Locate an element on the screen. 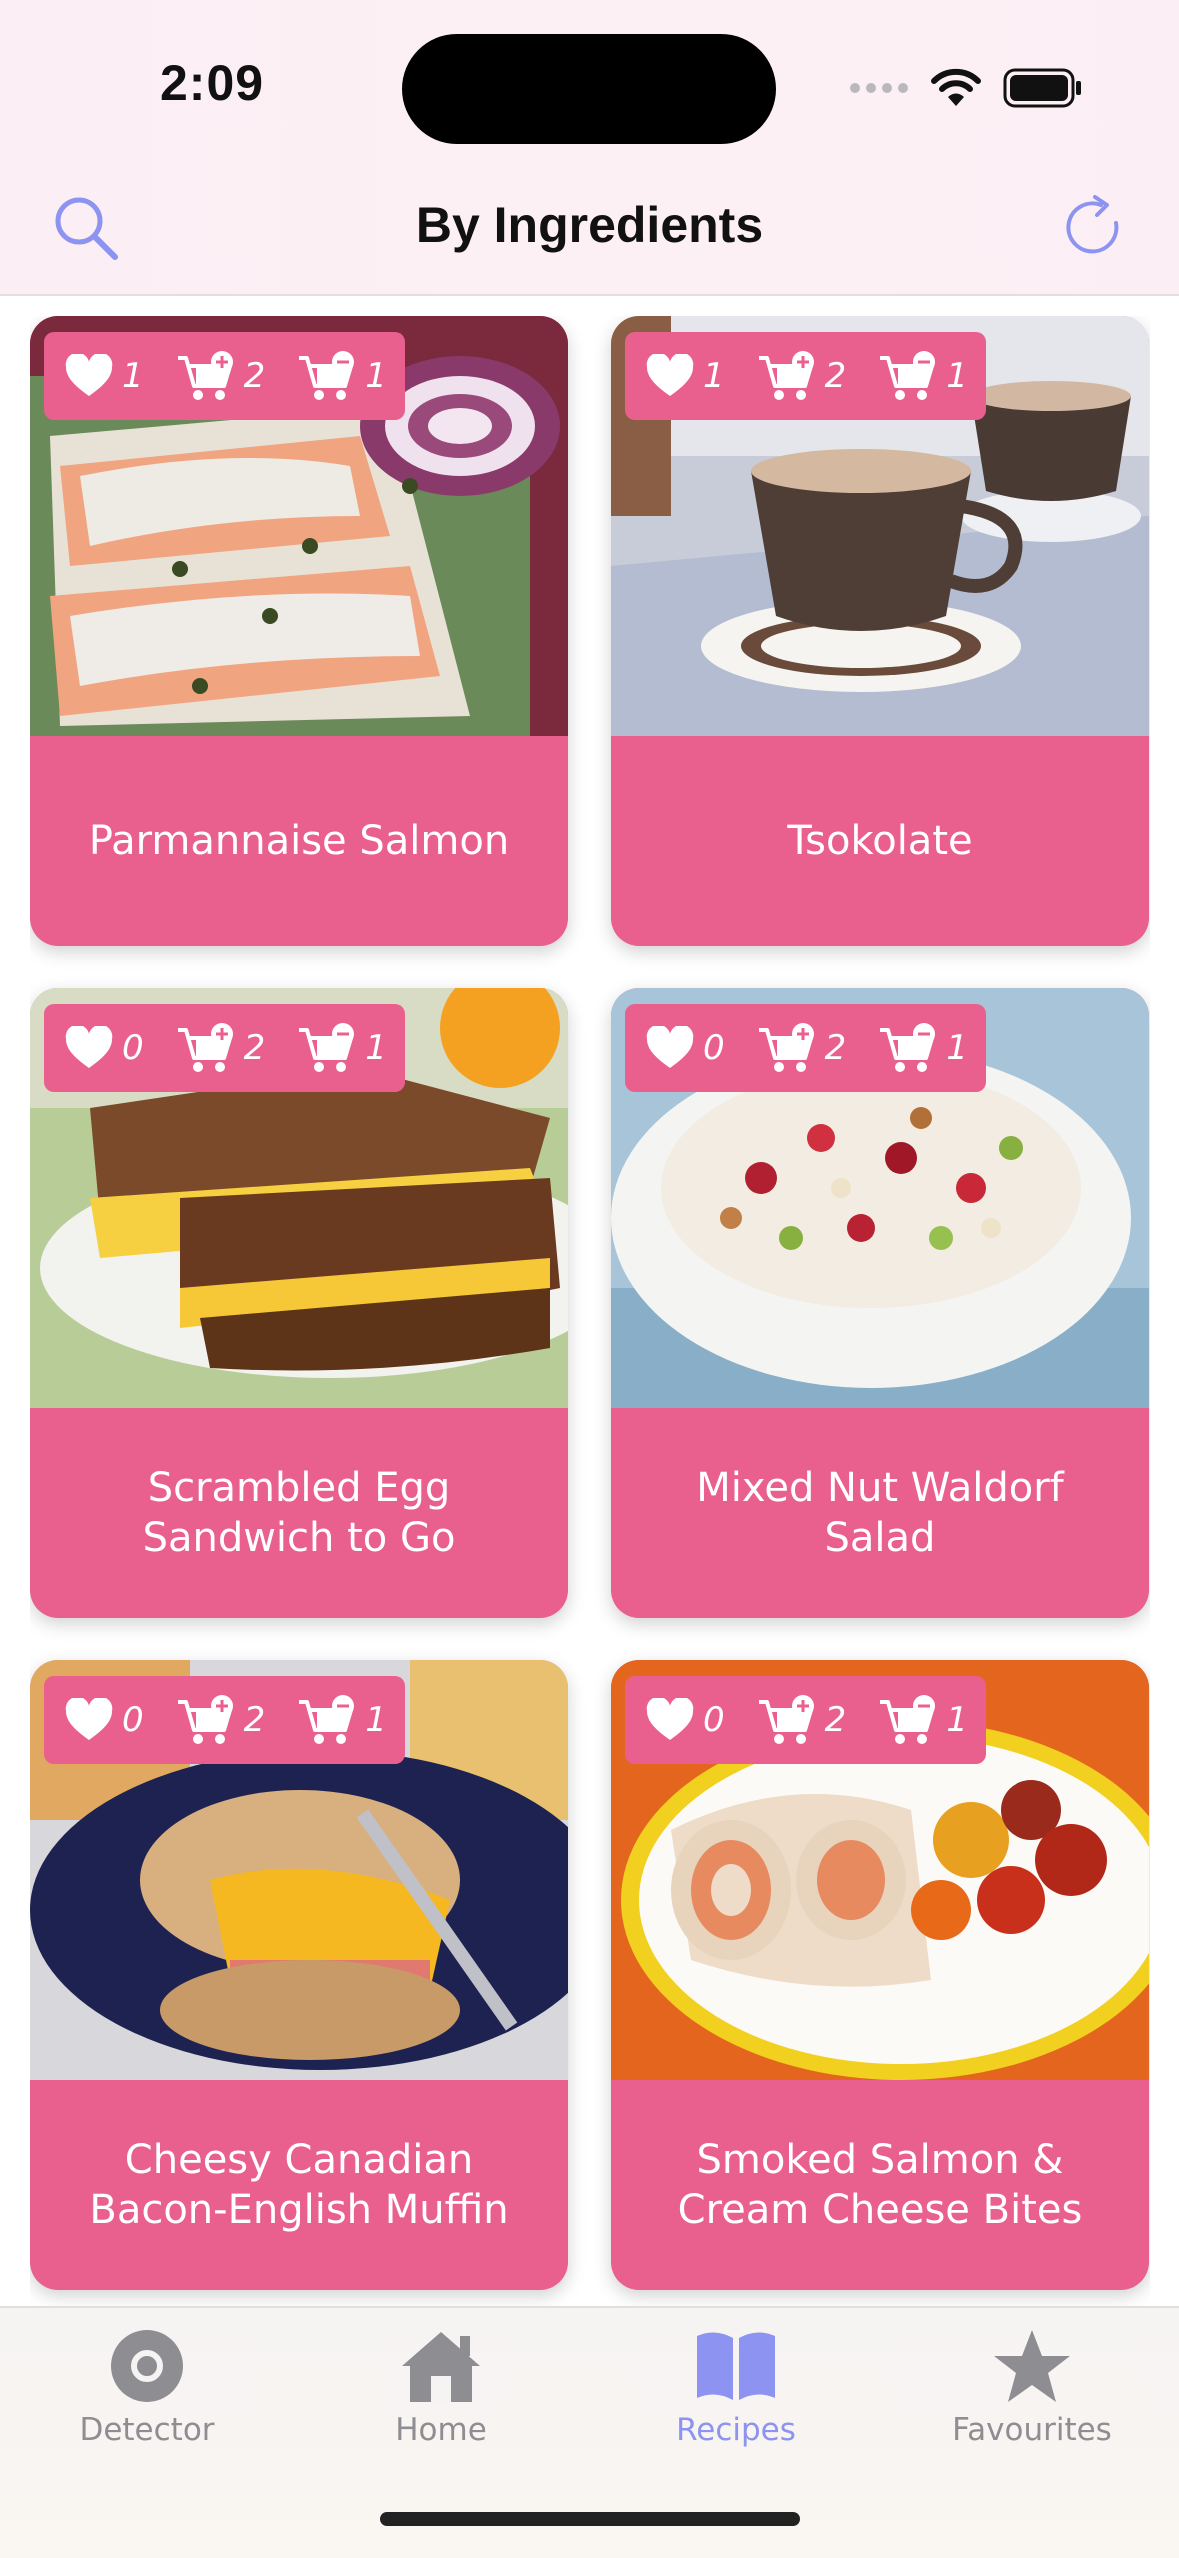 This screenshot has width=1179, height=2558. tab-label: Favourites is located at coordinates (1032, 2430).